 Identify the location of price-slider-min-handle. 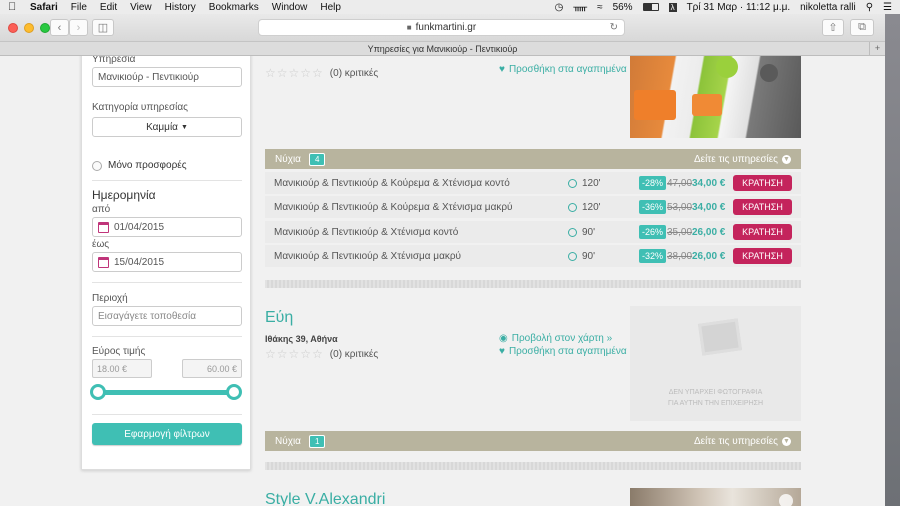
(98, 392).